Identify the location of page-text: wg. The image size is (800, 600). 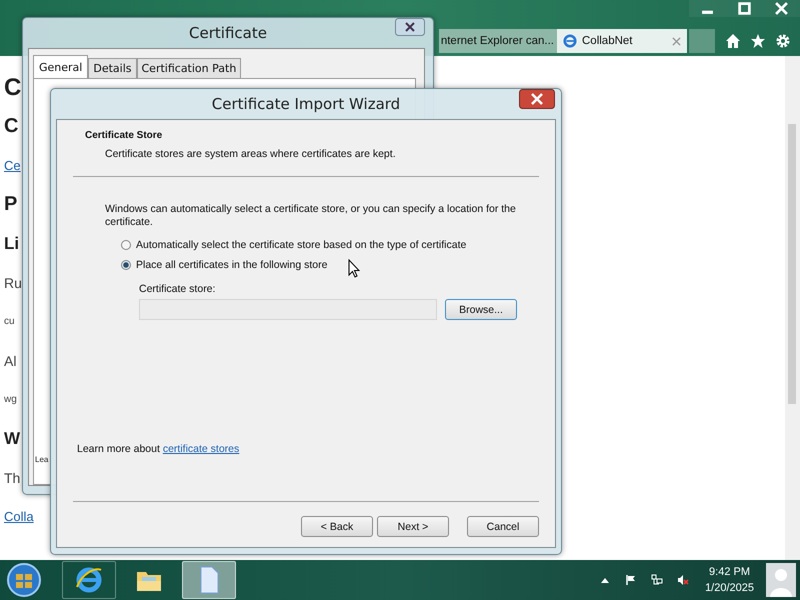
(10, 400).